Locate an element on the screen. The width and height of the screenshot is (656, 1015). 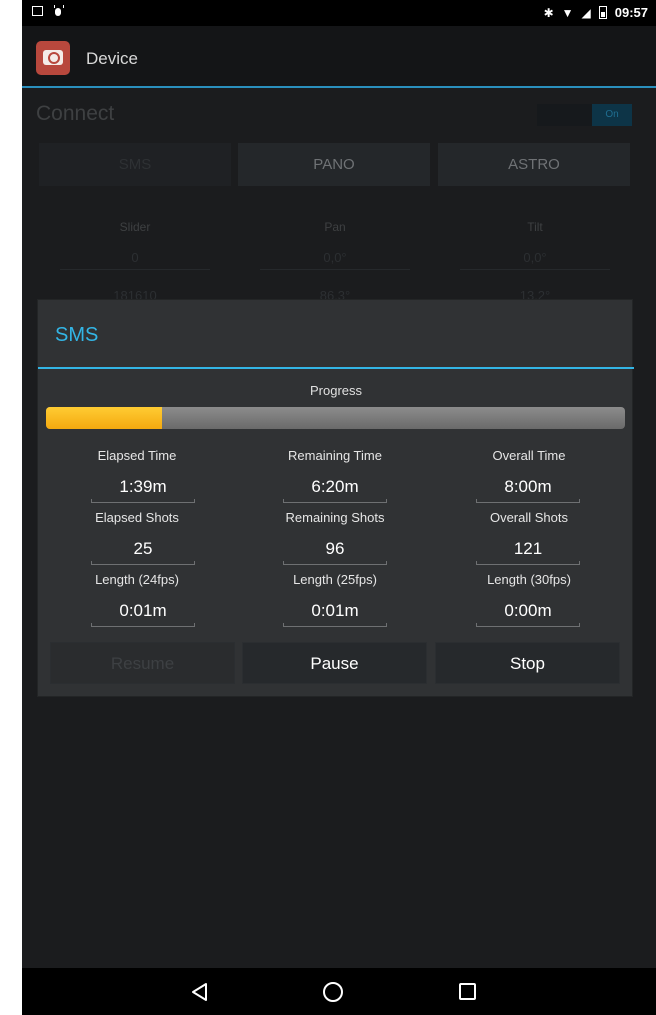
bluetooth-icon: ✱ is located at coordinates (548, 12).